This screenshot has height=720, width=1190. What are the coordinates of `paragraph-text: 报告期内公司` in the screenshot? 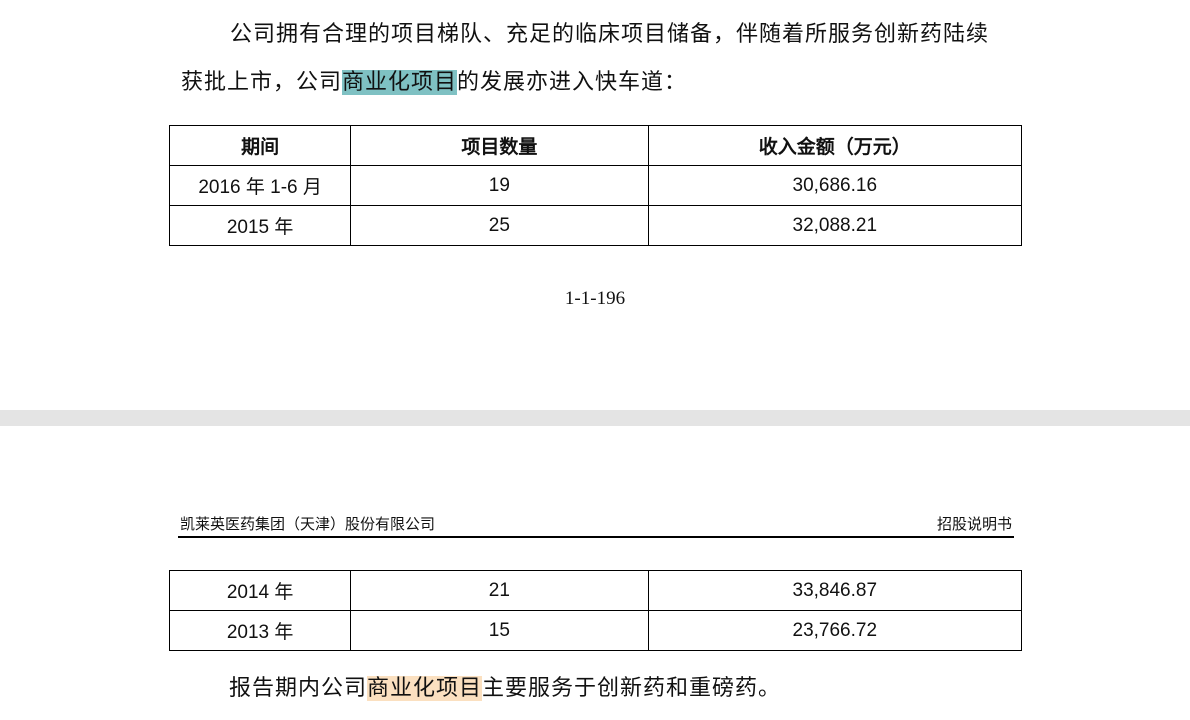 It's located at (298, 688).